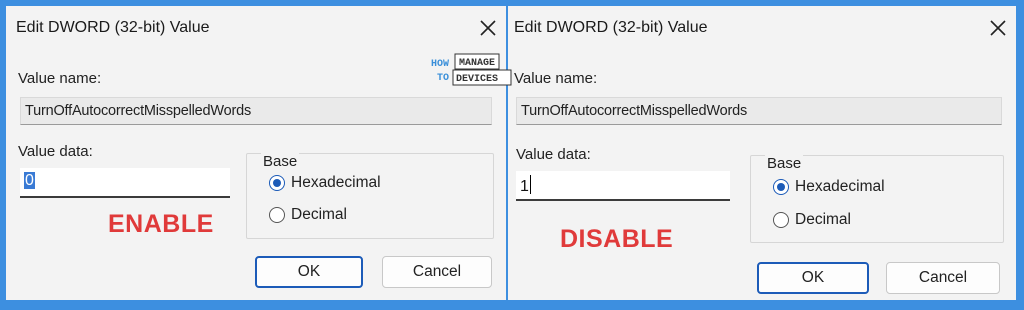  Describe the element at coordinates (29, 180) in the screenshot. I see `value-data-text: 0` at that location.